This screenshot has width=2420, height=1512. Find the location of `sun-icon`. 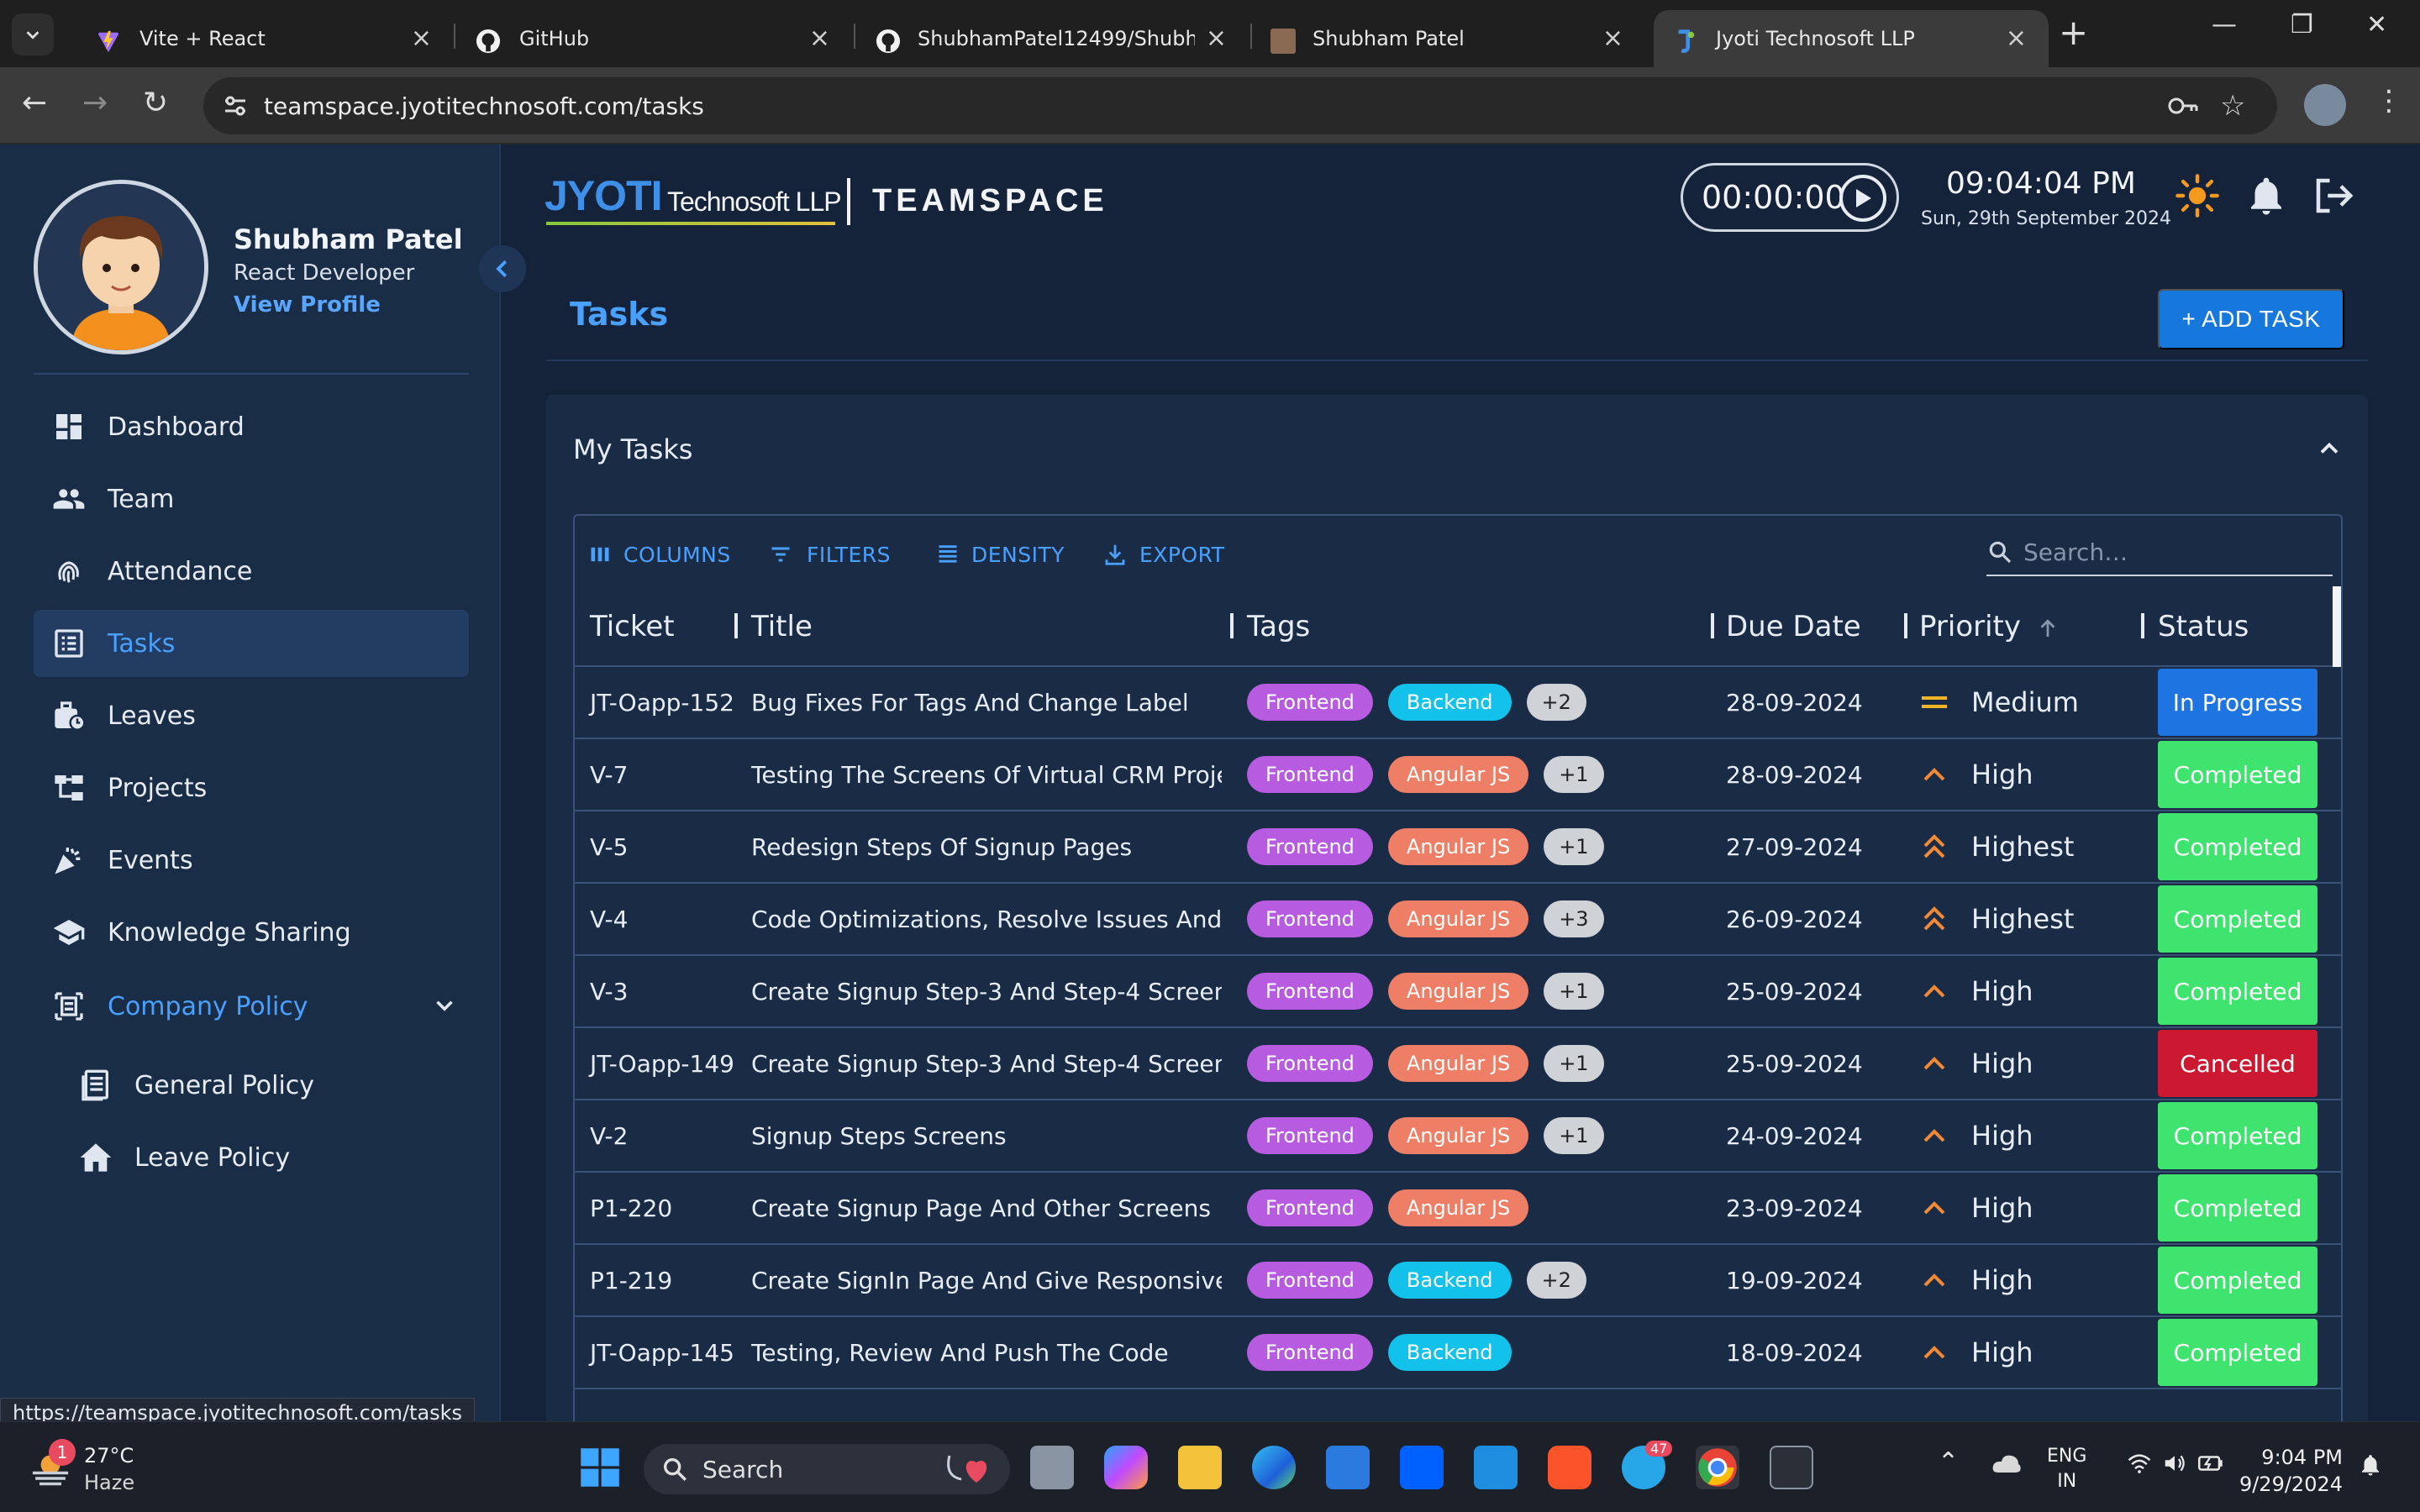

sun-icon is located at coordinates (2197, 195).